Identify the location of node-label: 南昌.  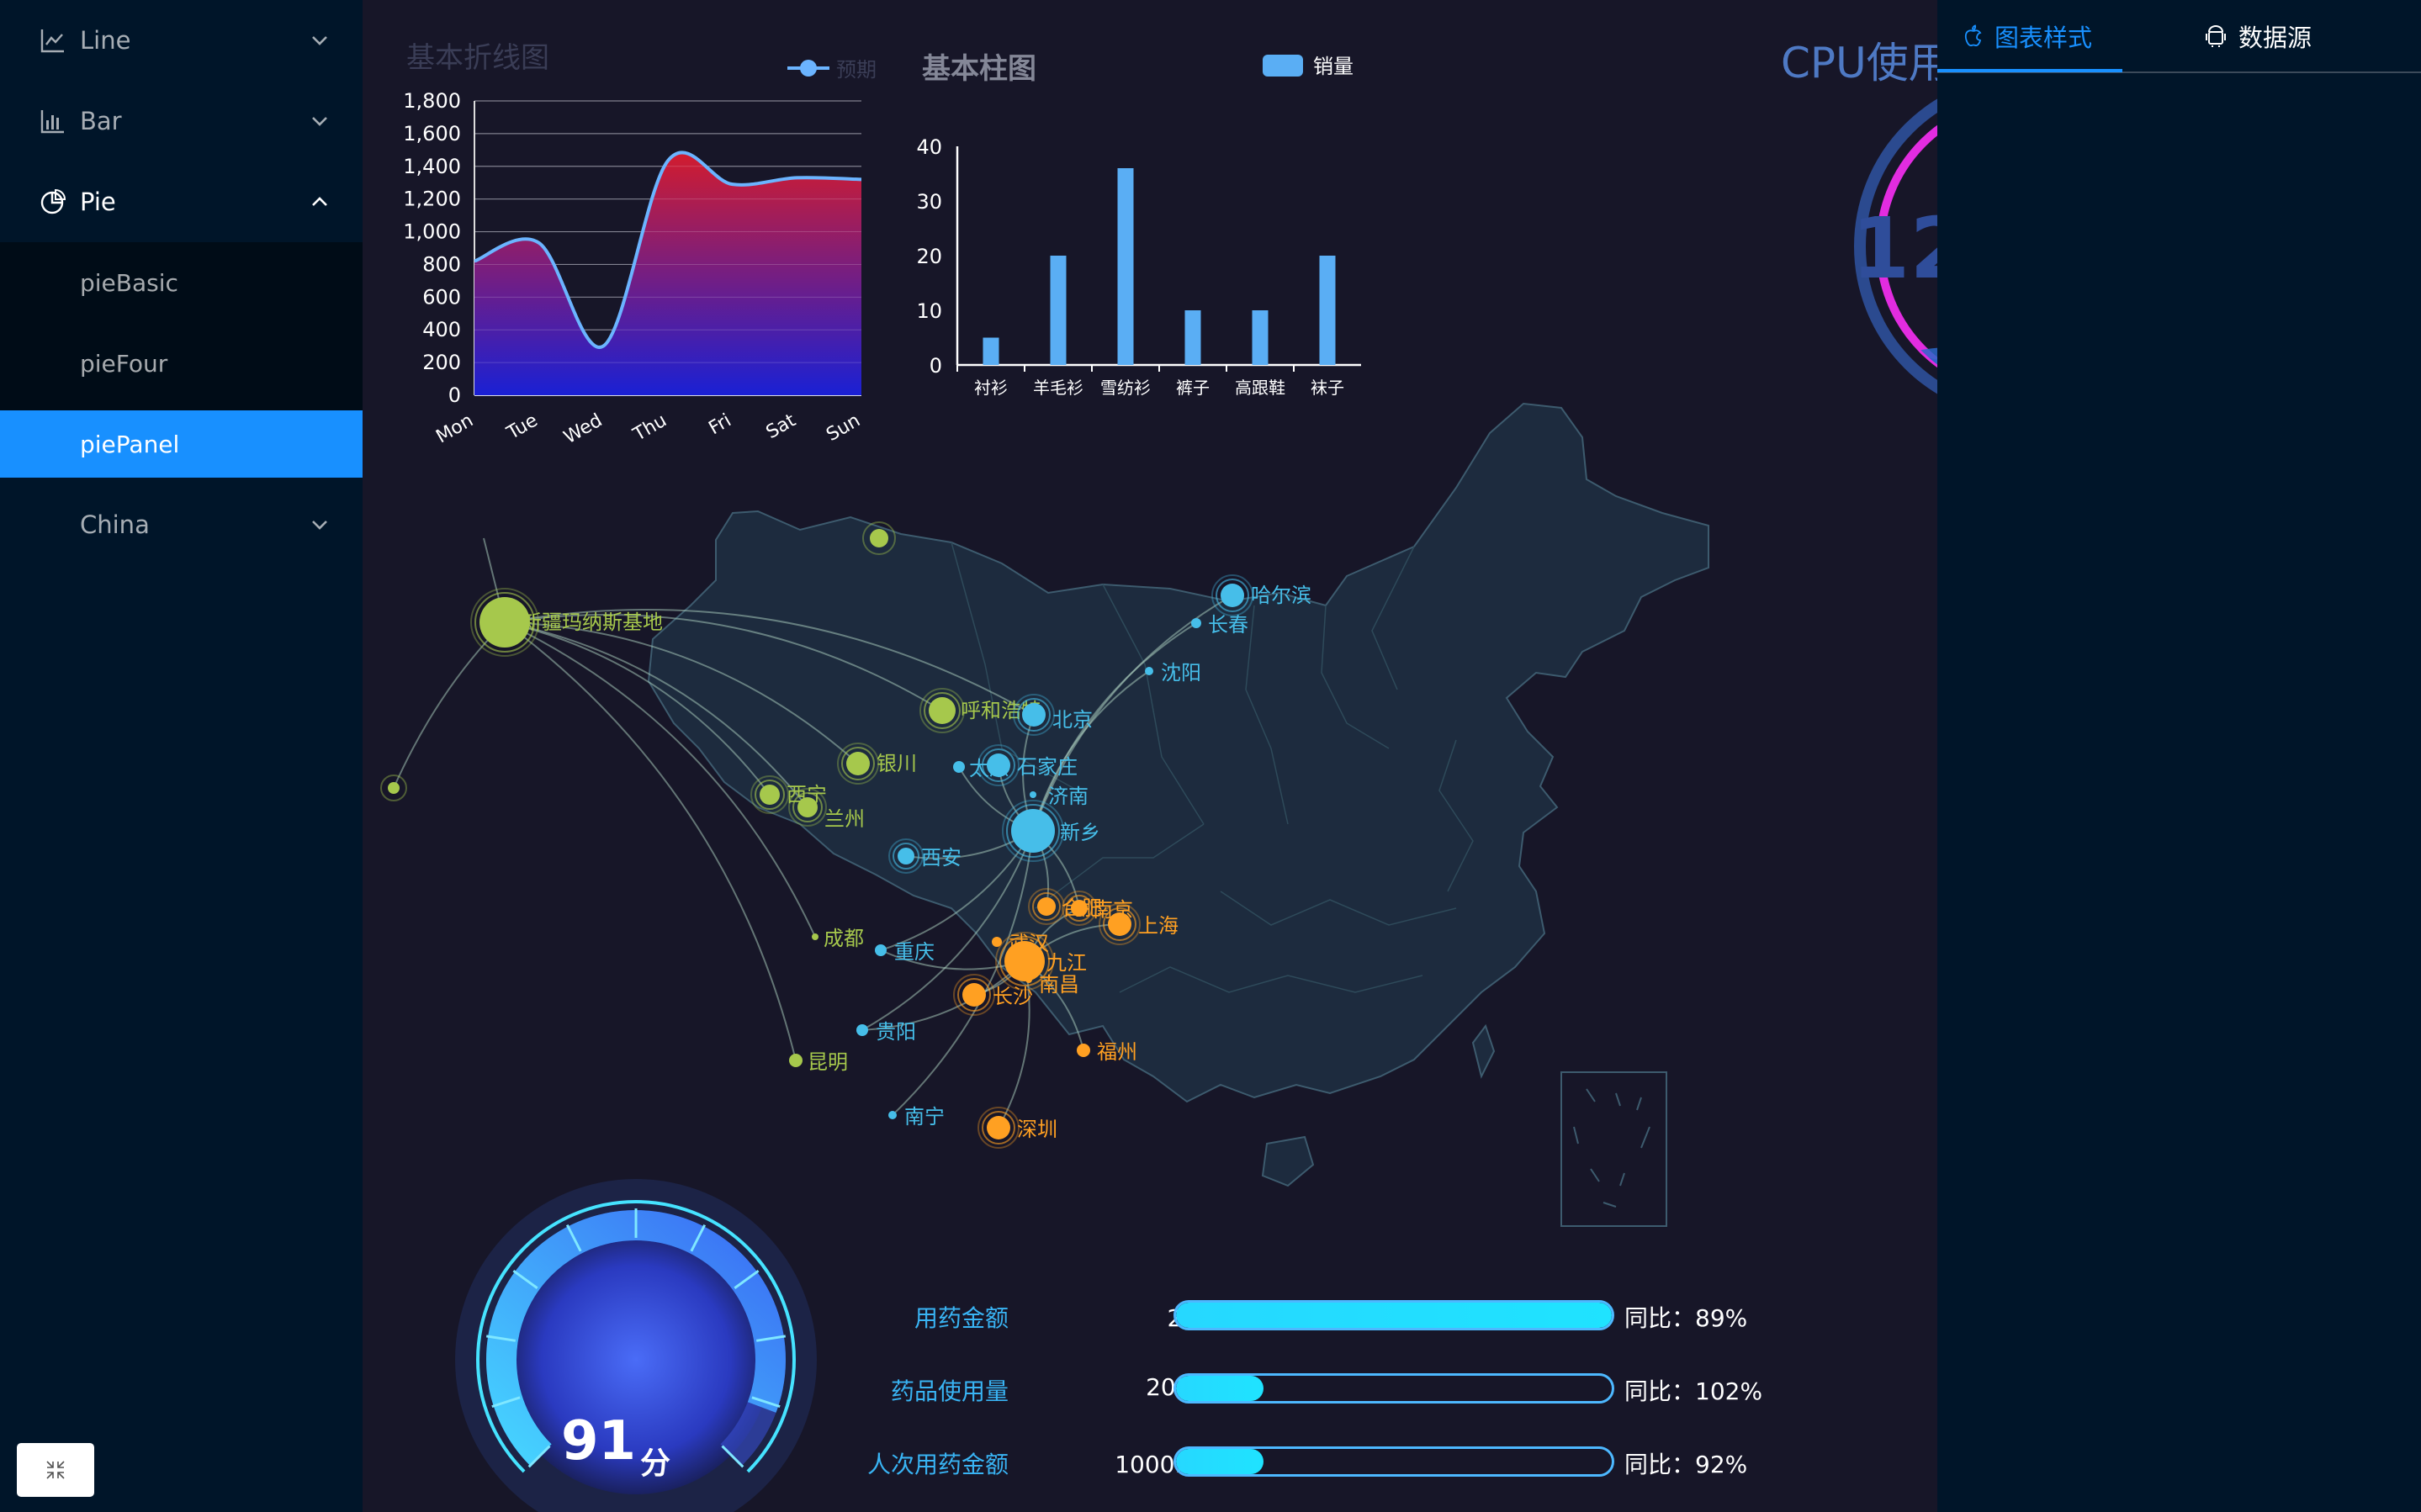
(1059, 985).